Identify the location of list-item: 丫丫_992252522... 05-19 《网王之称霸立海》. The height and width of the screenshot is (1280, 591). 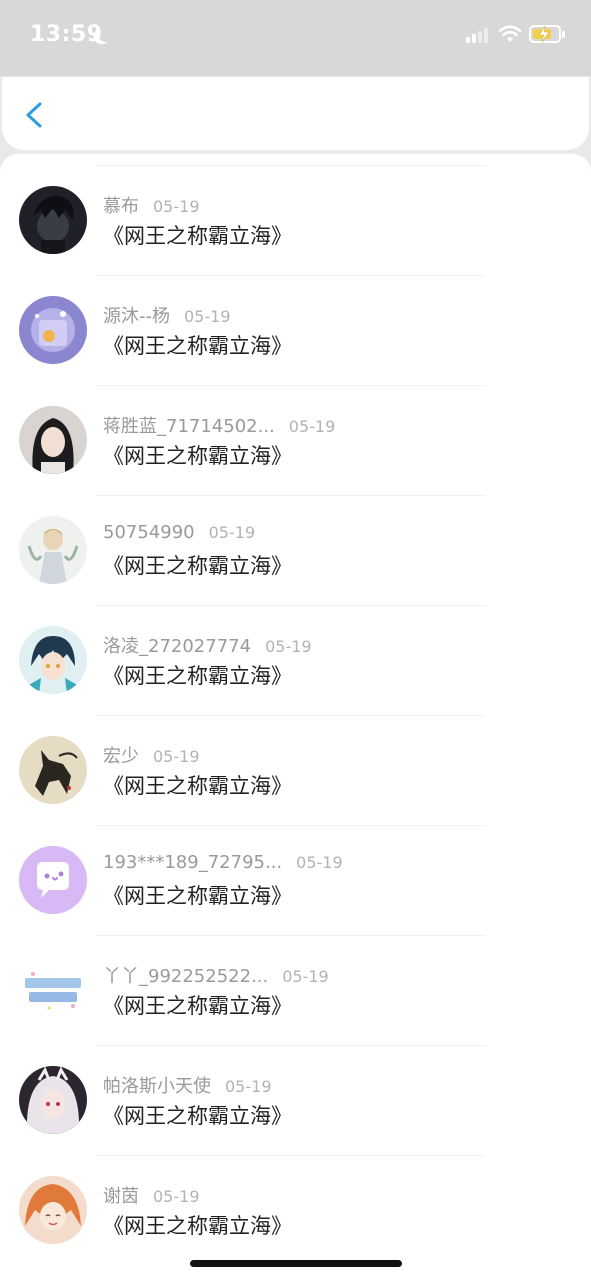
(295, 979).